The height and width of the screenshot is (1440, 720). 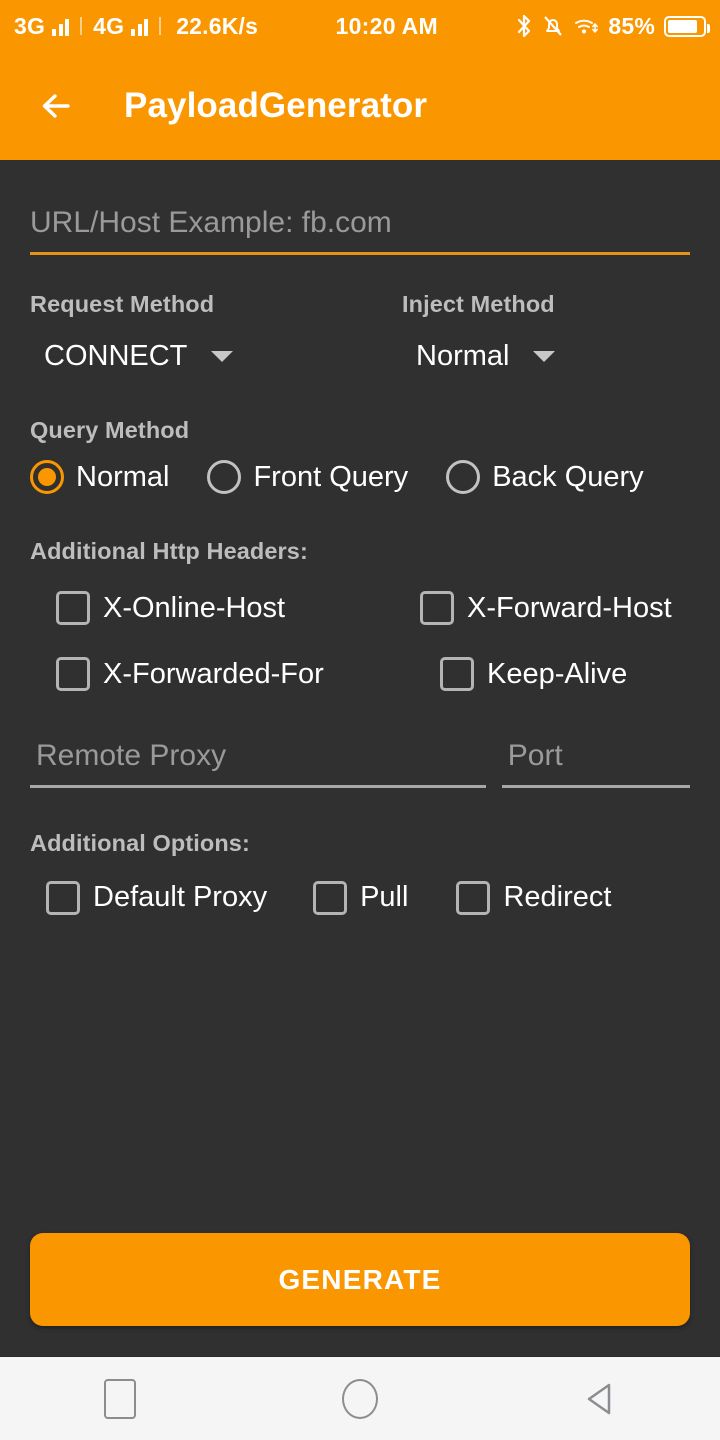 I want to click on network-type-2-label: 4G, so click(x=109, y=25).